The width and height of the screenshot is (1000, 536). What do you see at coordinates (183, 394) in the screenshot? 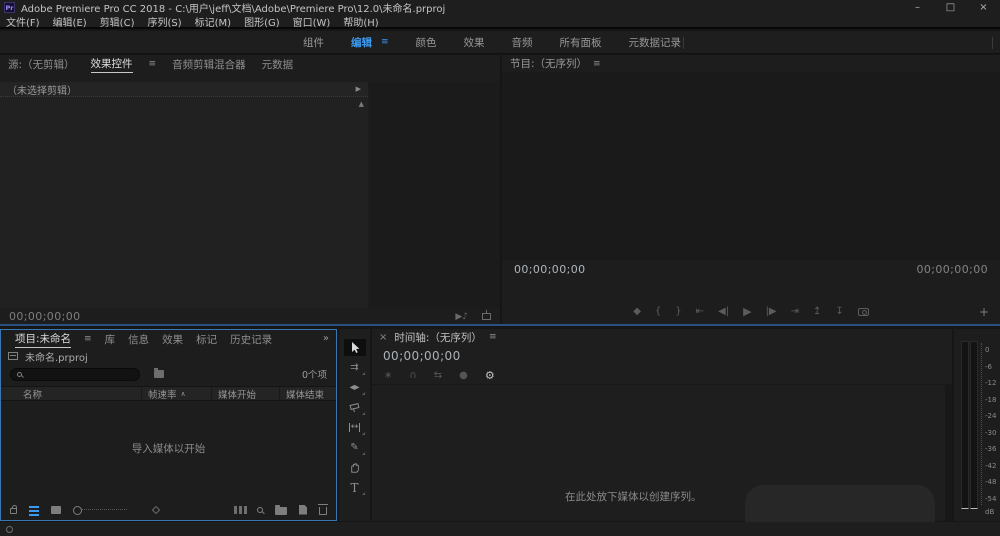
I see `sort-ascending-icon: ∧` at bounding box center [183, 394].